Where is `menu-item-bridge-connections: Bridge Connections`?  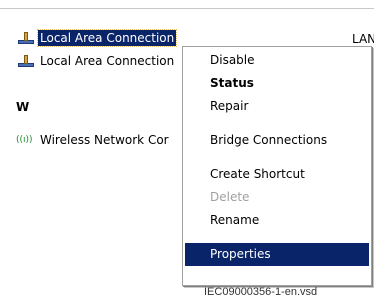
menu-item-bridge-connections: Bridge Connections is located at coordinates (277, 140).